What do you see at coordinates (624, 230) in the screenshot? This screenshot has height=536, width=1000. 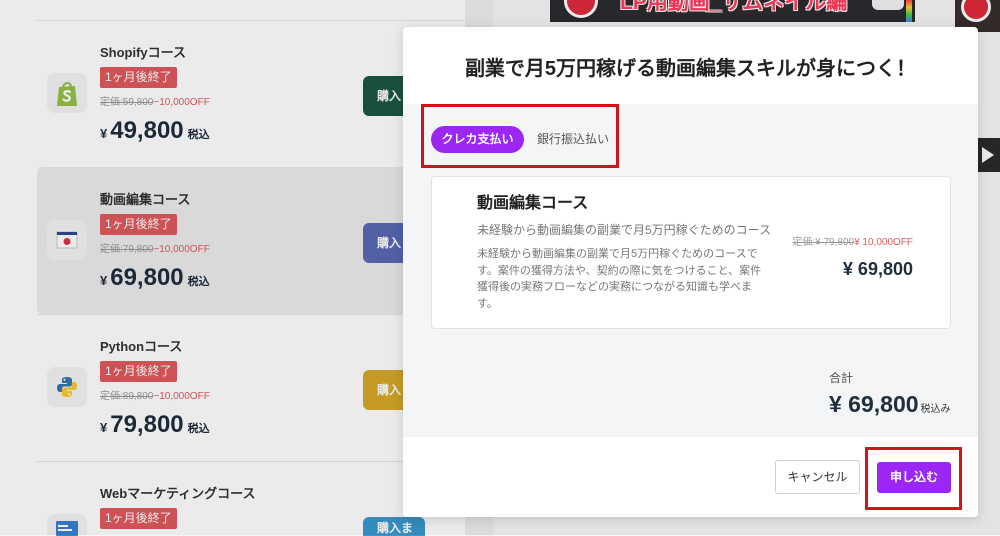 I see `course-subtitle: 未経験から動画編集の副業で月5万円稼ぐためのコース` at bounding box center [624, 230].